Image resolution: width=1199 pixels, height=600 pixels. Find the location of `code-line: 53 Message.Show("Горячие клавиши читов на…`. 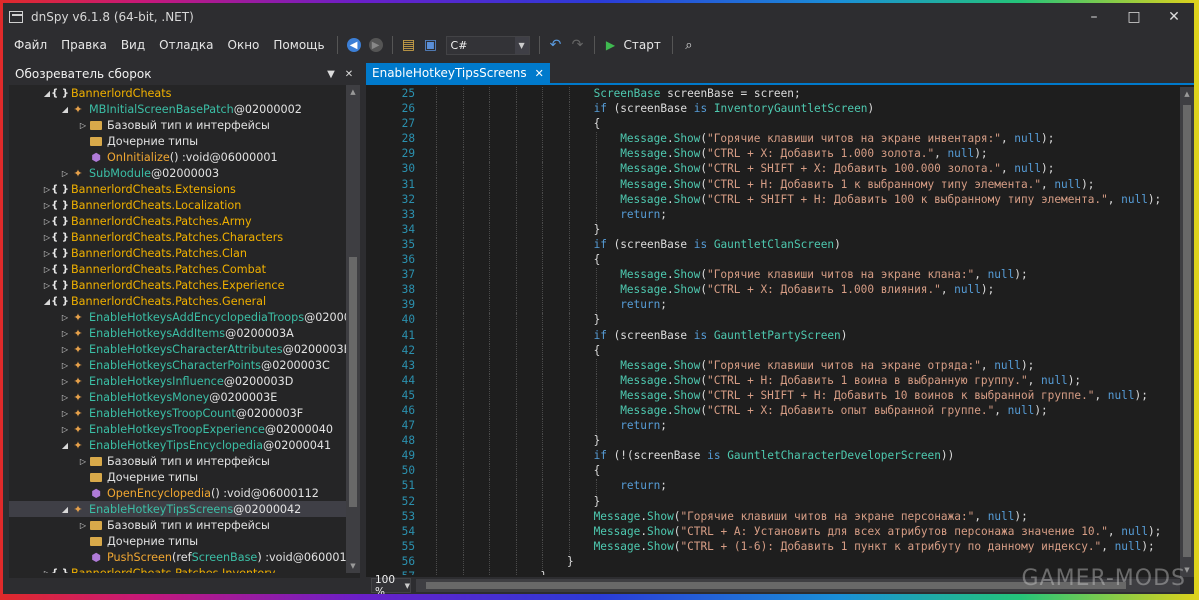

code-line: 53 Message.Show("Горячие клавиши читов на… is located at coordinates (773, 517).